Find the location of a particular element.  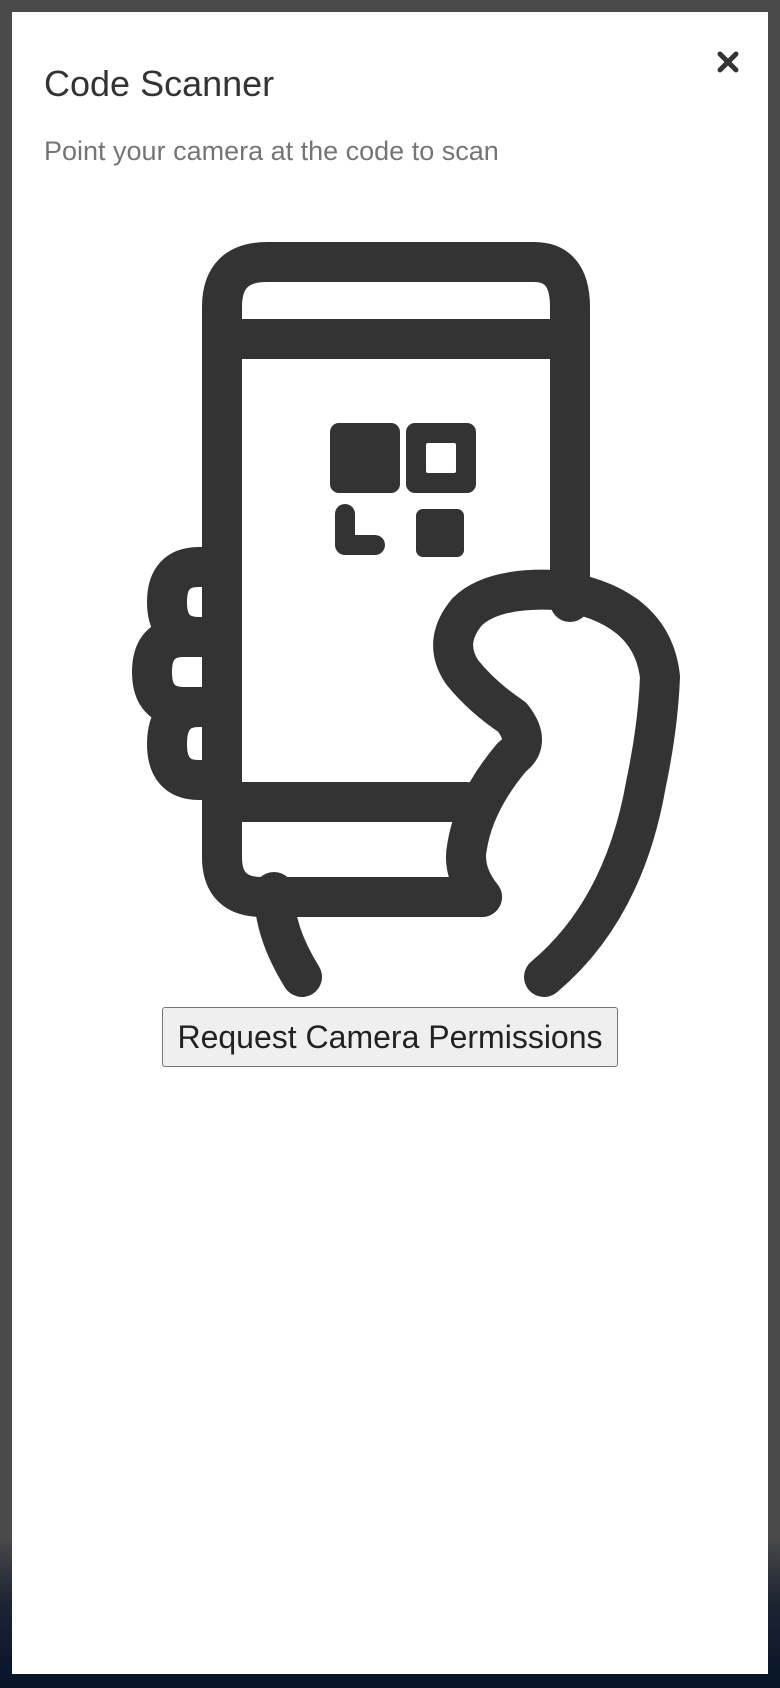

close-button is located at coordinates (728, 62).